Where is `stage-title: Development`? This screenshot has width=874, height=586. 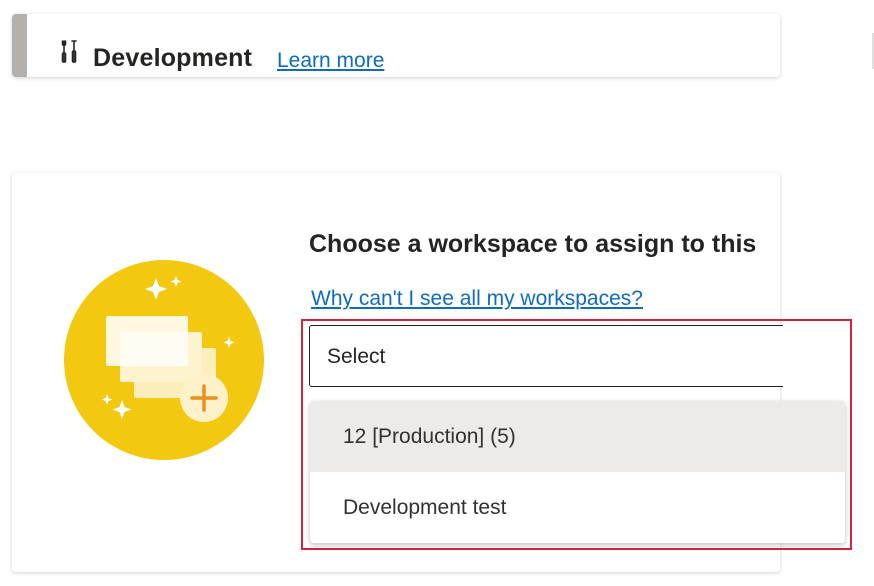 stage-title: Development is located at coordinates (173, 58).